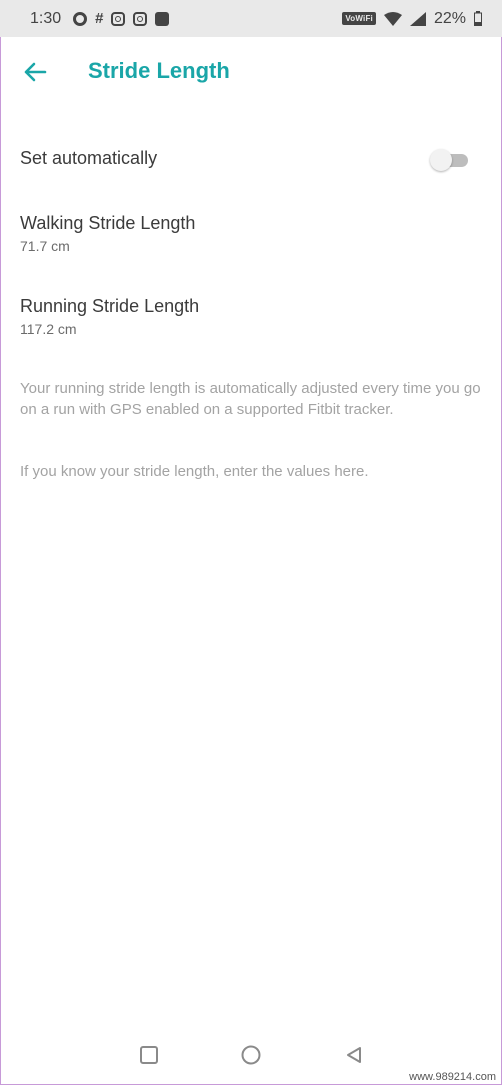  Describe the element at coordinates (251, 72) in the screenshot. I see `app-bar: Stride Length` at that location.